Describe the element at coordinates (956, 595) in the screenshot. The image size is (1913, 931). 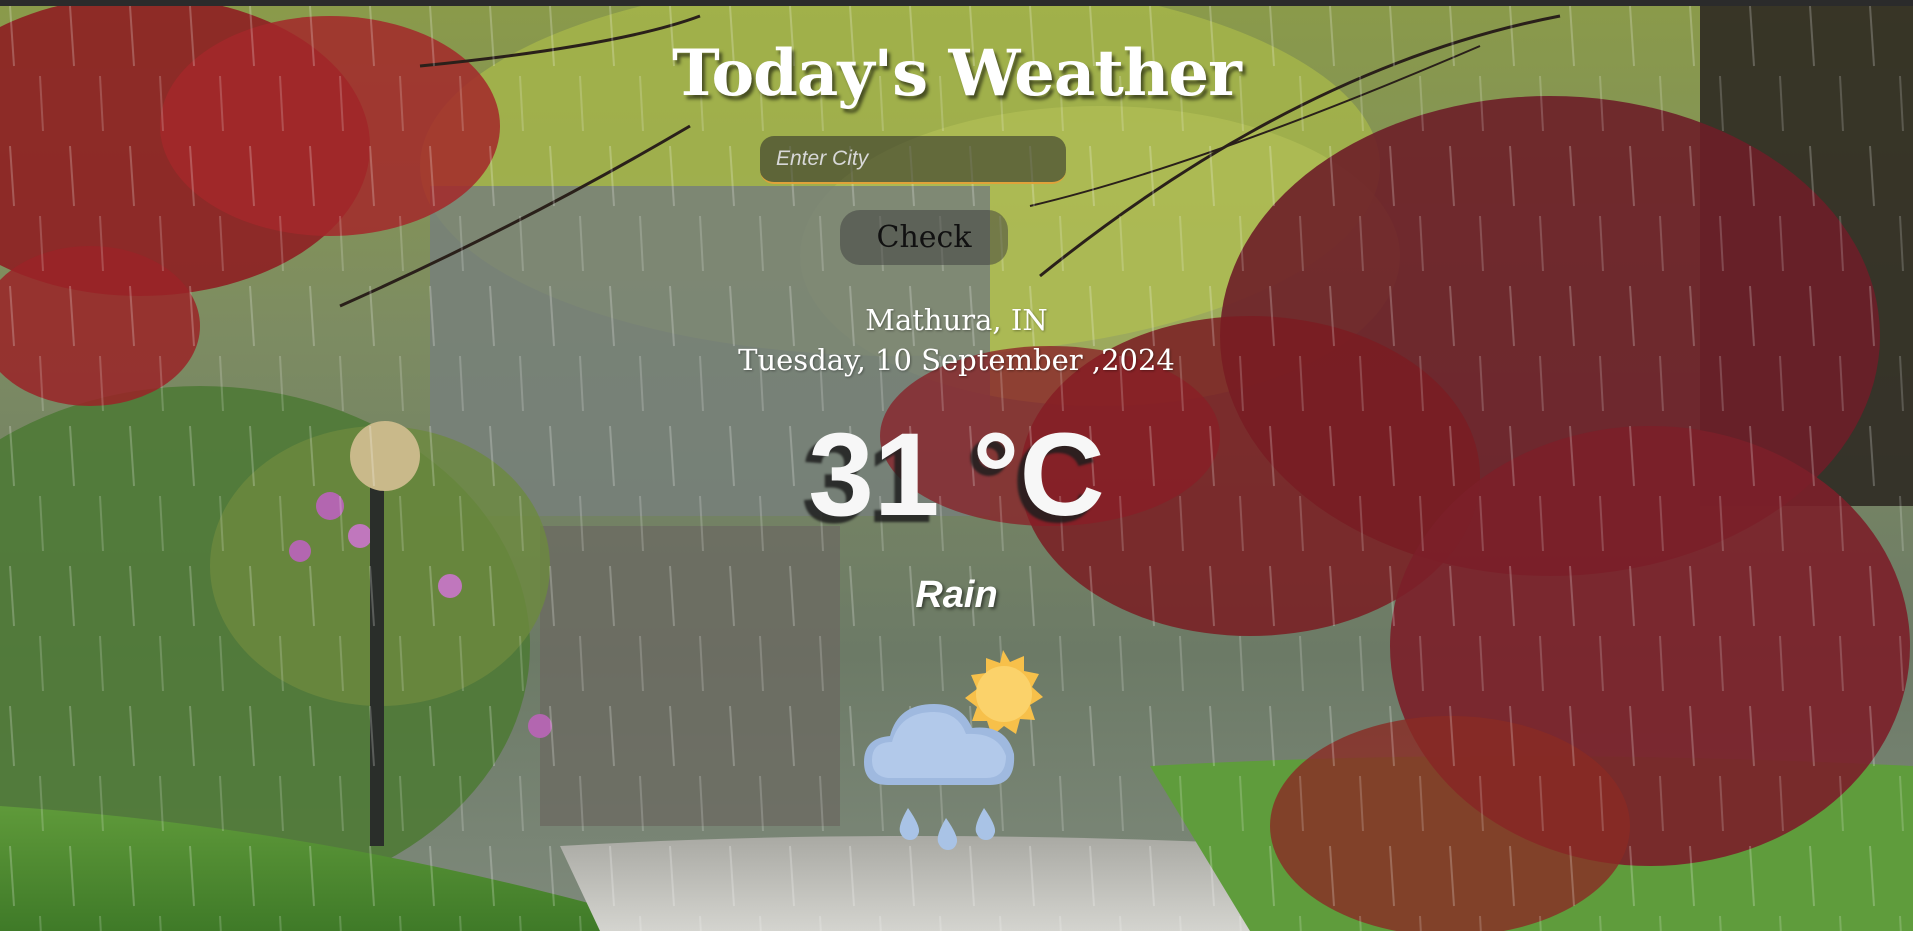
I see `weather-condition: Rain` at that location.